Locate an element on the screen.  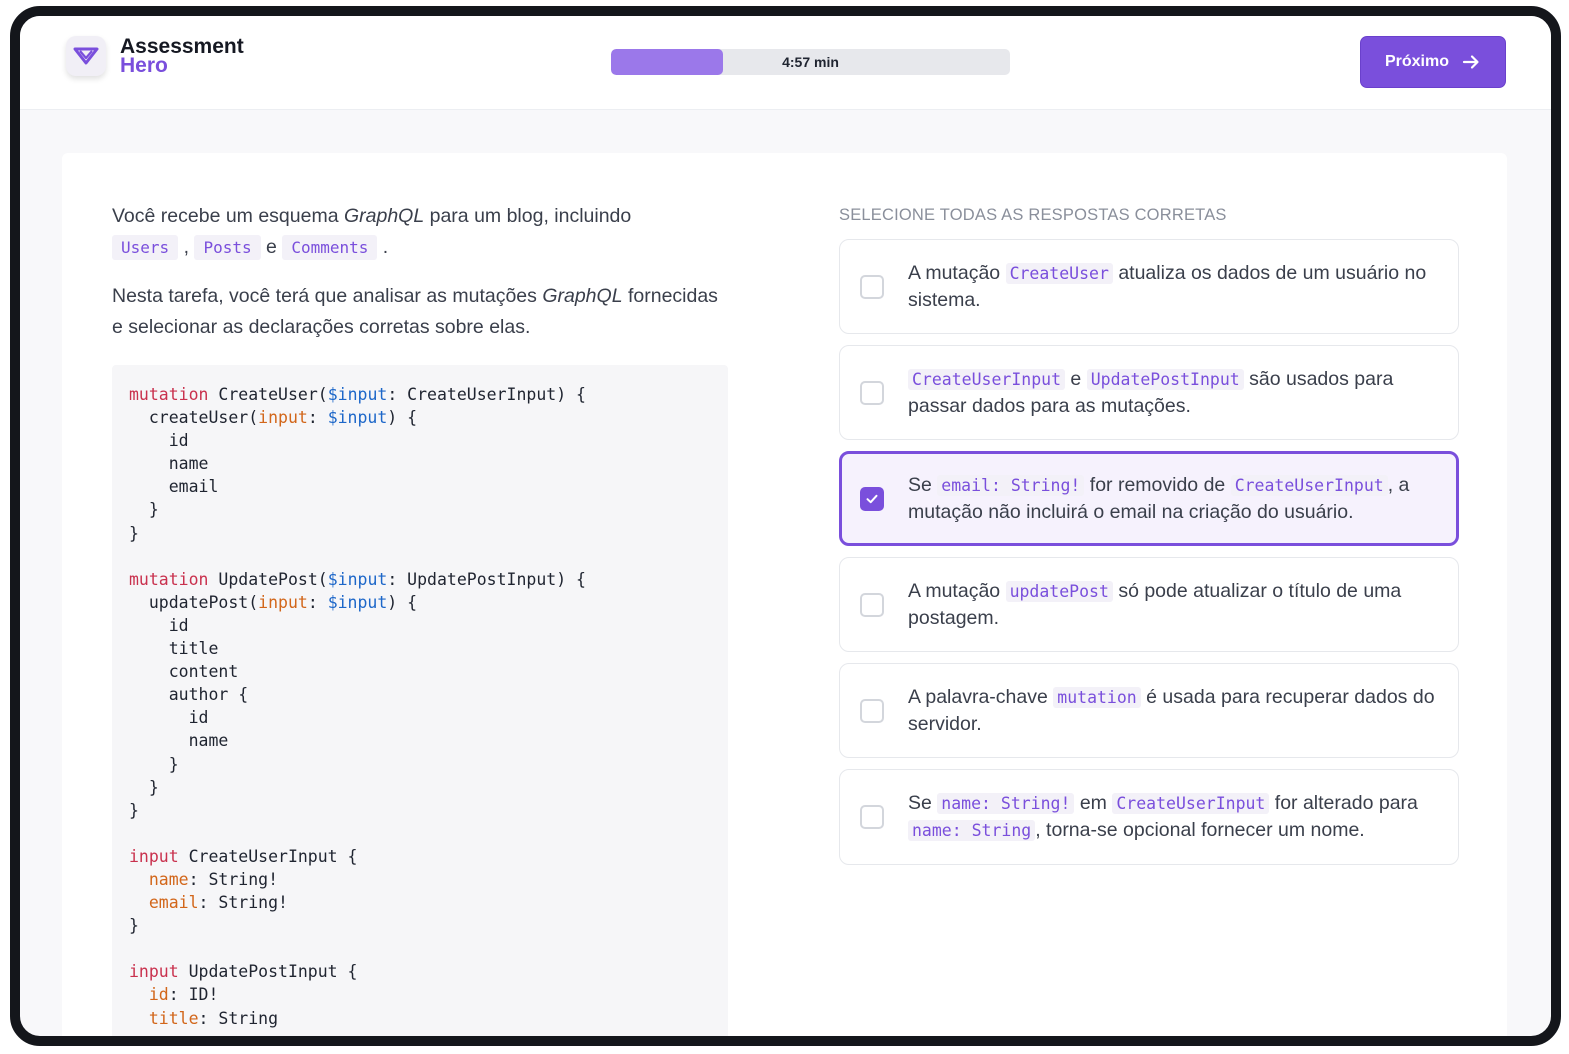
answers-instruction: SELECIONE TODAS AS RESPOSTAS CORRETAS is located at coordinates (1033, 215).